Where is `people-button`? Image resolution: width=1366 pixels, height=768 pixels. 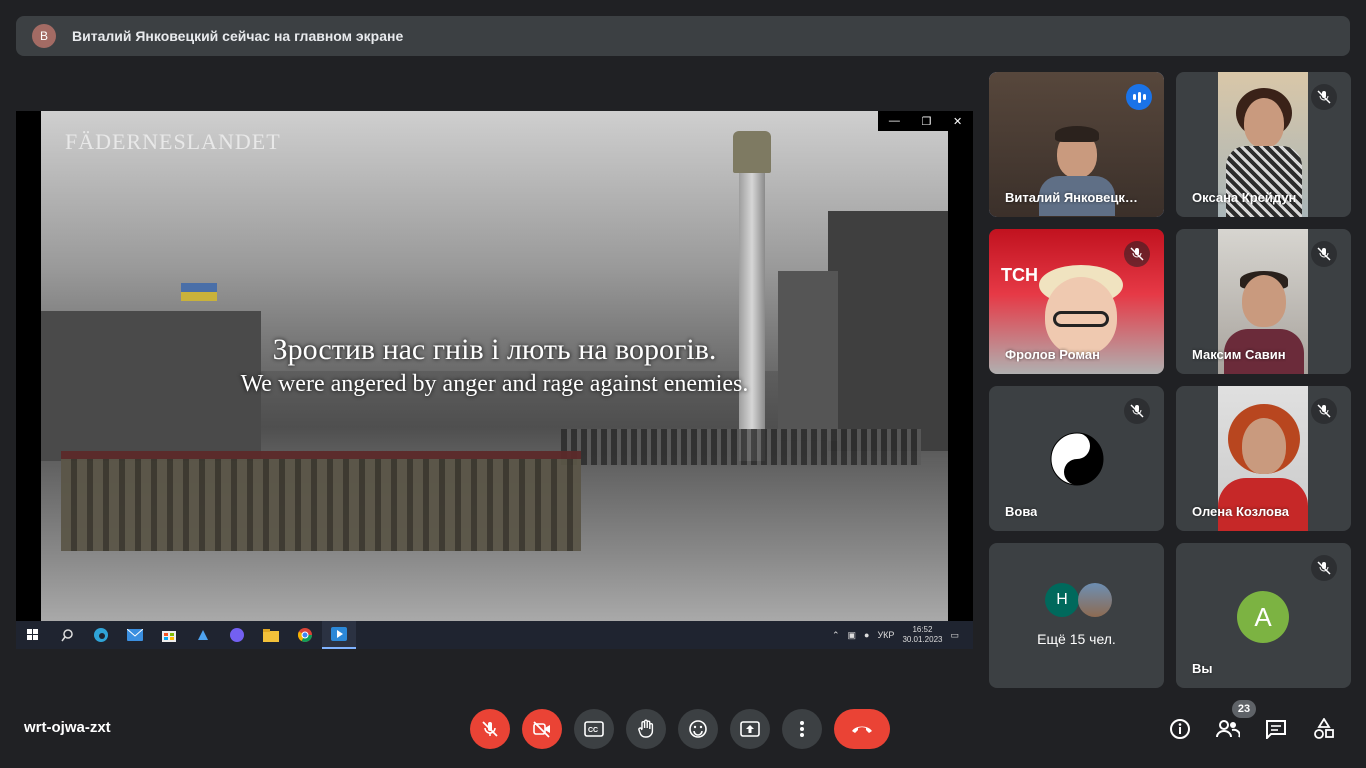
people-button is located at coordinates (1228, 729).